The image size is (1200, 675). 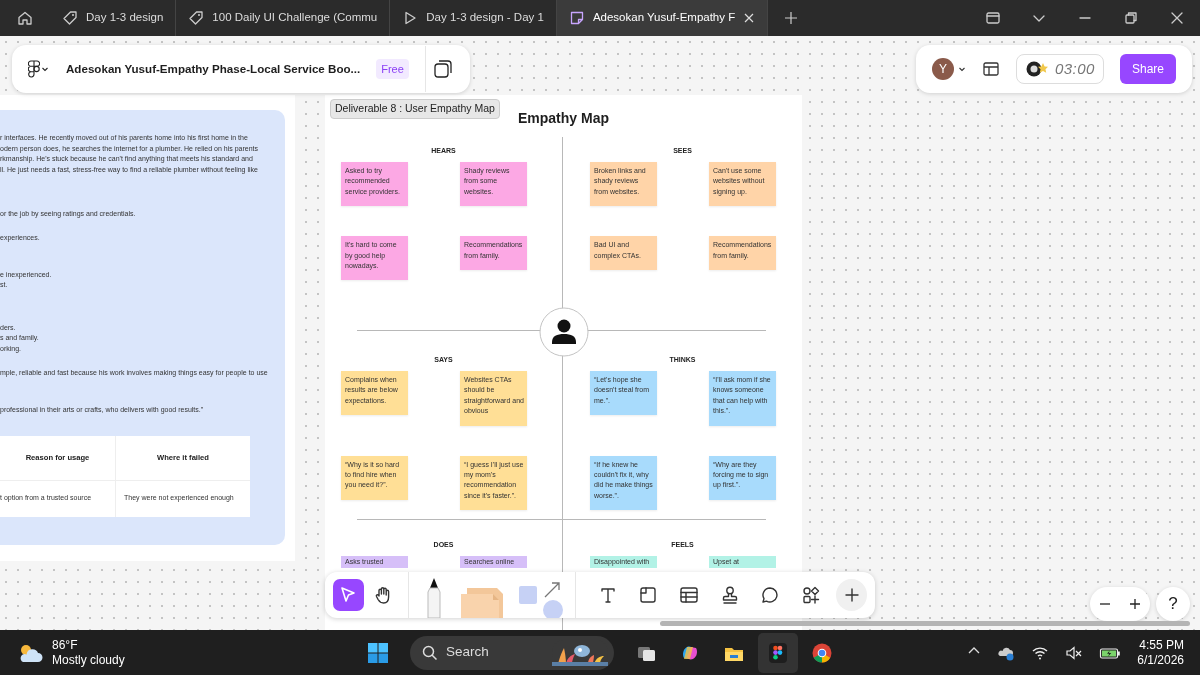 I want to click on add-button, so click(x=851, y=595).